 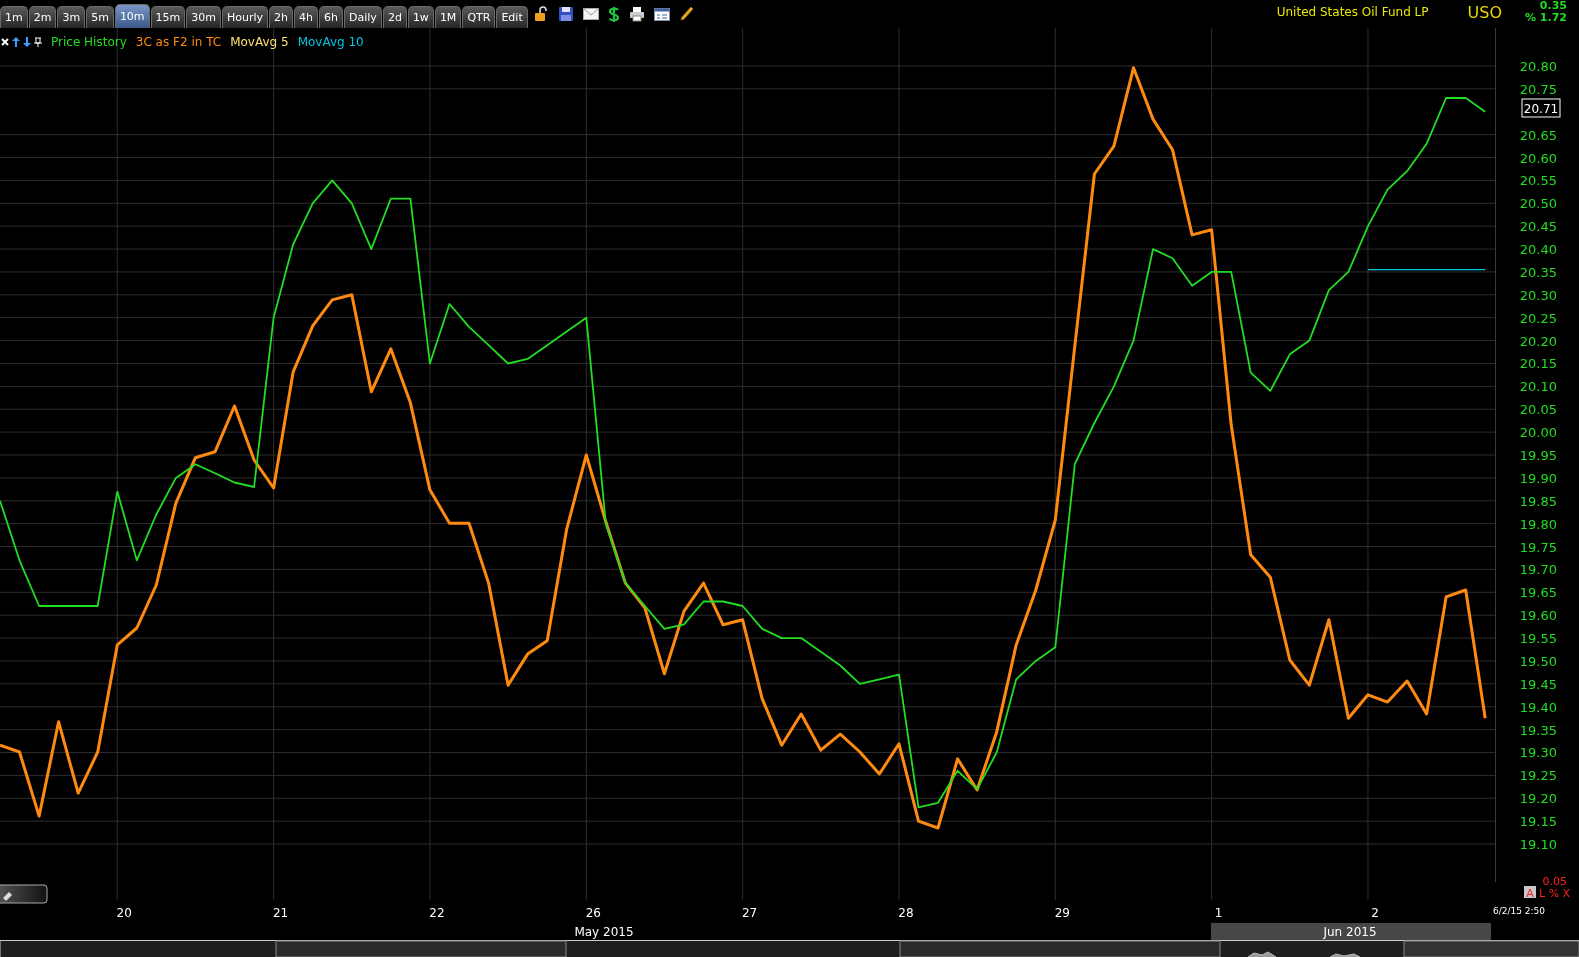 I want to click on y-axis-label: 19.65, so click(x=1538, y=593).